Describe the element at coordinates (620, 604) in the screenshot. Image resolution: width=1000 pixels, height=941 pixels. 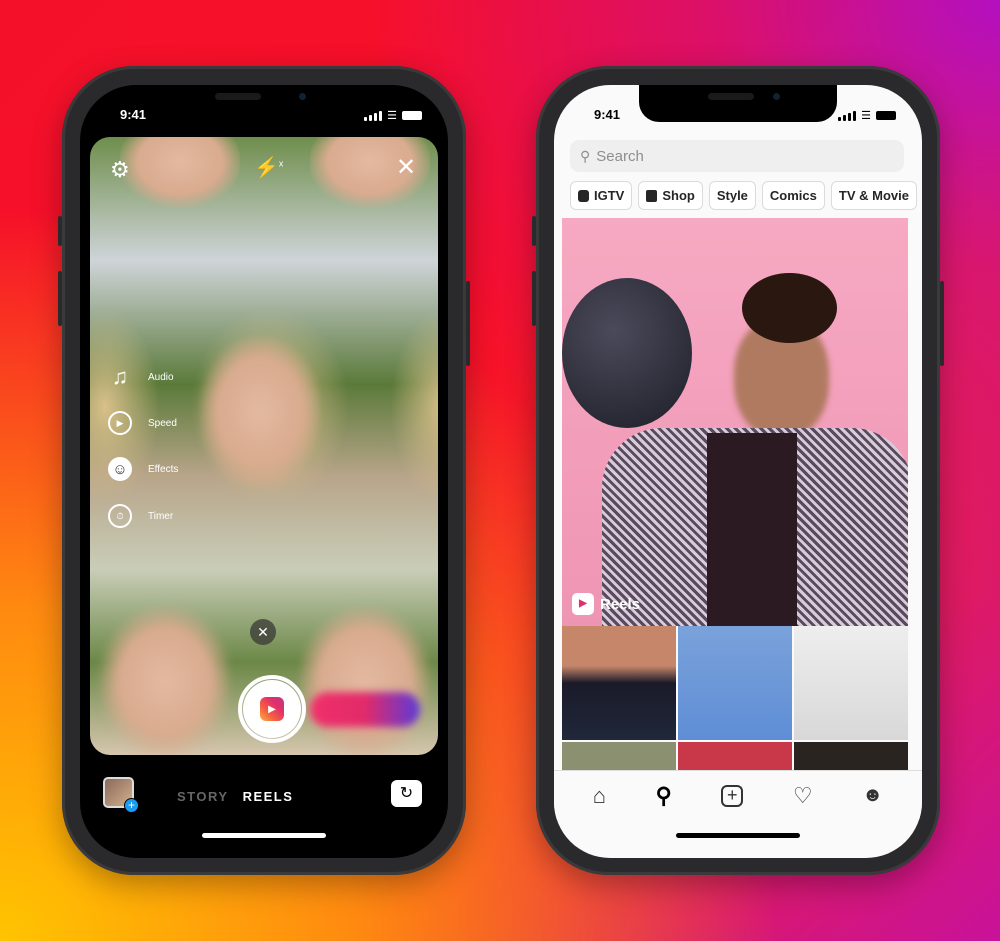
I see `reels-label-text: Reels` at that location.